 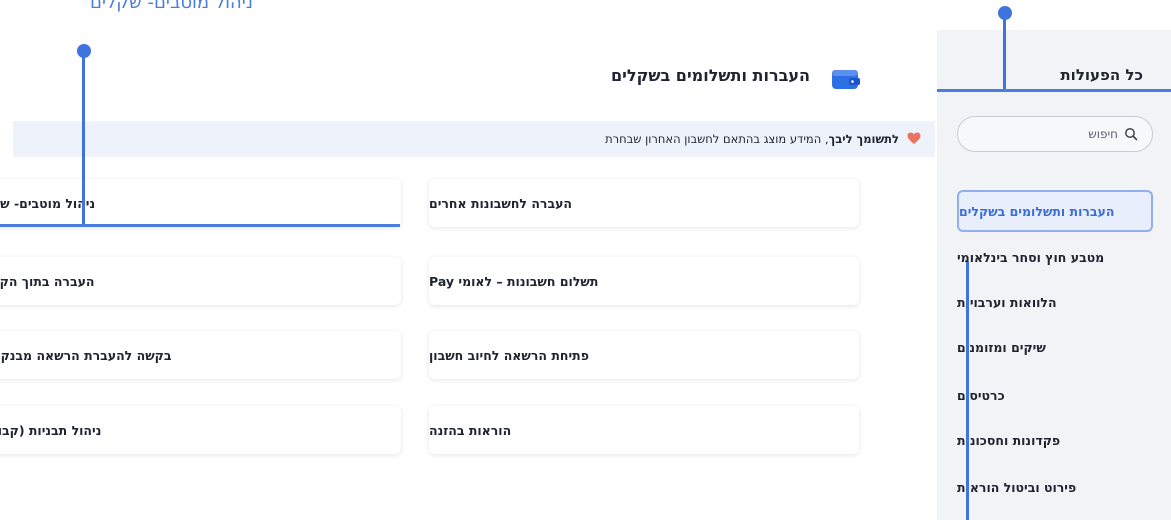 What do you see at coordinates (1054, 90) in the screenshot?
I see `callout-line-sidebar-horizontal` at bounding box center [1054, 90].